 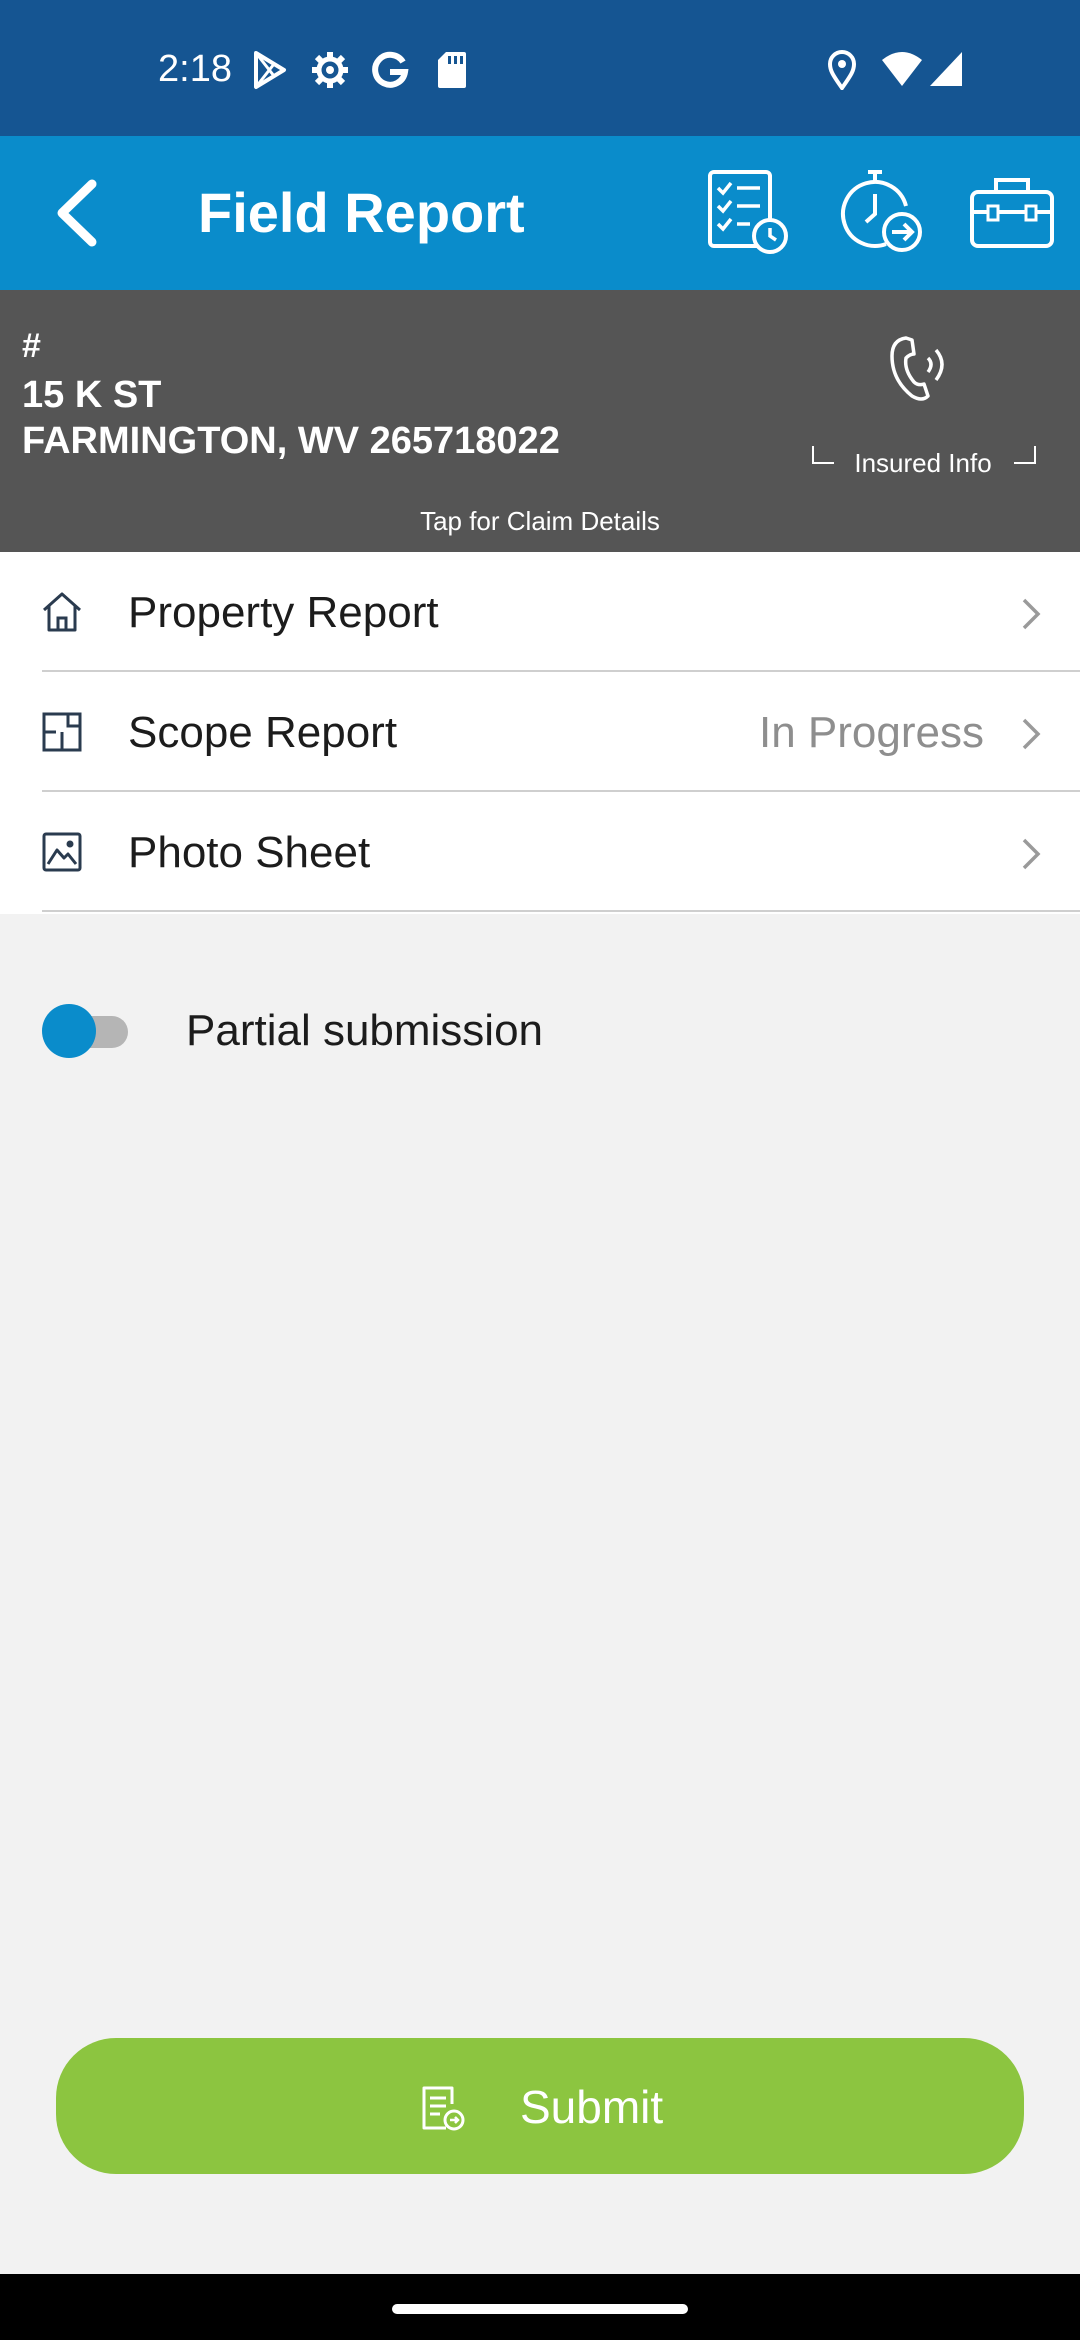 What do you see at coordinates (592, 2107) in the screenshot?
I see `submit-label: Submit` at bounding box center [592, 2107].